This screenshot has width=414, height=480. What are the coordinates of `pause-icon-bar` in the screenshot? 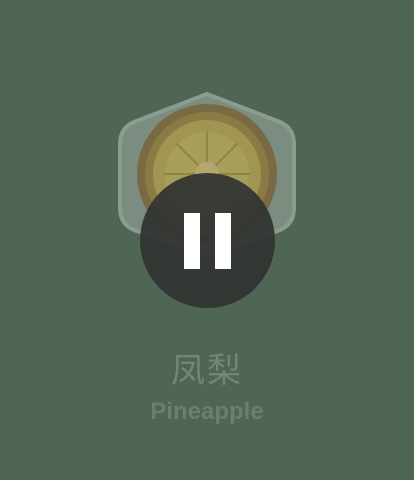 It's located at (223, 241).